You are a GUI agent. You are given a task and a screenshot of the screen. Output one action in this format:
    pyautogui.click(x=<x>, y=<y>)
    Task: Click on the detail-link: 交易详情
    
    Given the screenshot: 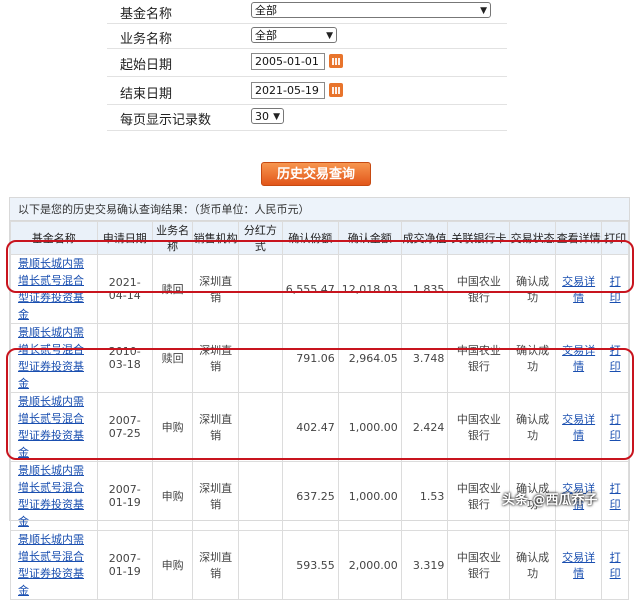 What is the action you would take?
    pyautogui.click(x=578, y=565)
    